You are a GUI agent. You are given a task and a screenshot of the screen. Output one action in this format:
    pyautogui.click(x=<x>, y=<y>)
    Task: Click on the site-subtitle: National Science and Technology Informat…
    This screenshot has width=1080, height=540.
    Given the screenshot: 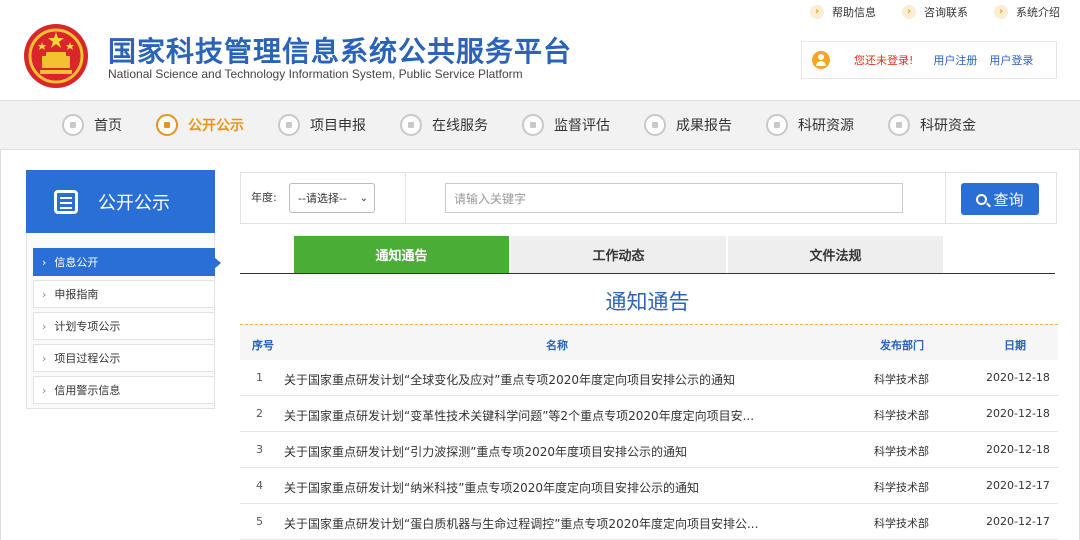 What is the action you would take?
    pyautogui.click(x=315, y=74)
    